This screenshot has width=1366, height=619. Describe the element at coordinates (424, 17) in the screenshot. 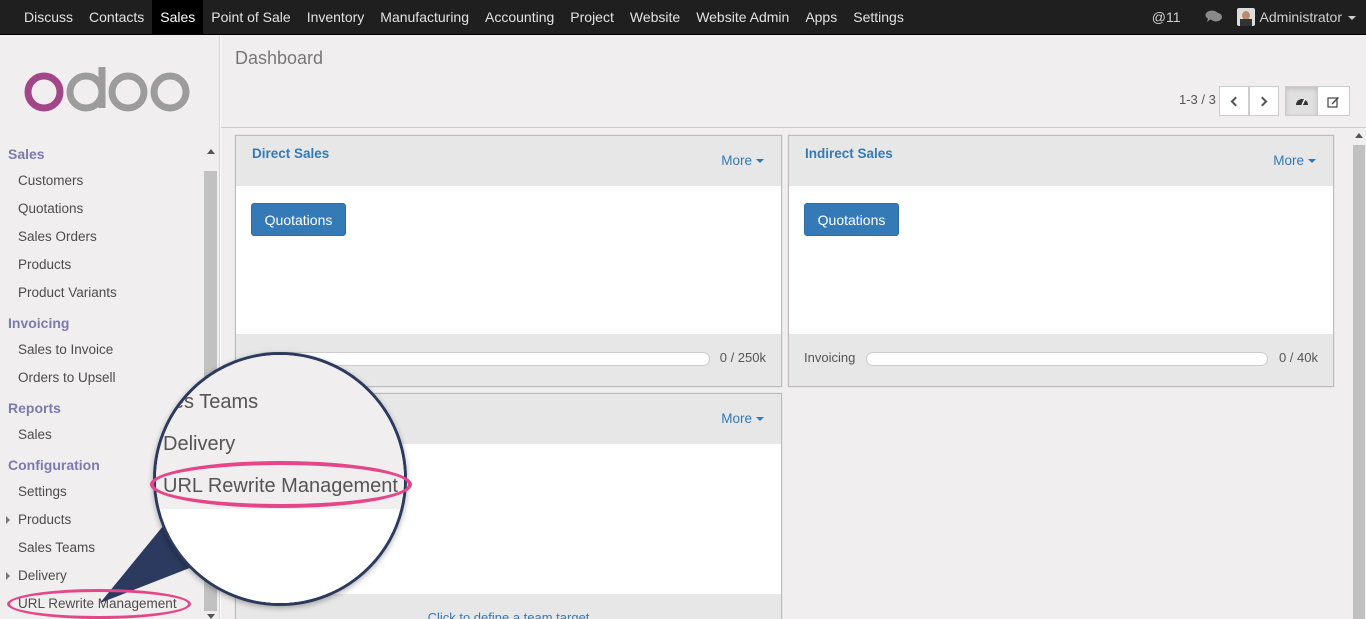

I see `menu-manufacturing: Manufacturing` at that location.